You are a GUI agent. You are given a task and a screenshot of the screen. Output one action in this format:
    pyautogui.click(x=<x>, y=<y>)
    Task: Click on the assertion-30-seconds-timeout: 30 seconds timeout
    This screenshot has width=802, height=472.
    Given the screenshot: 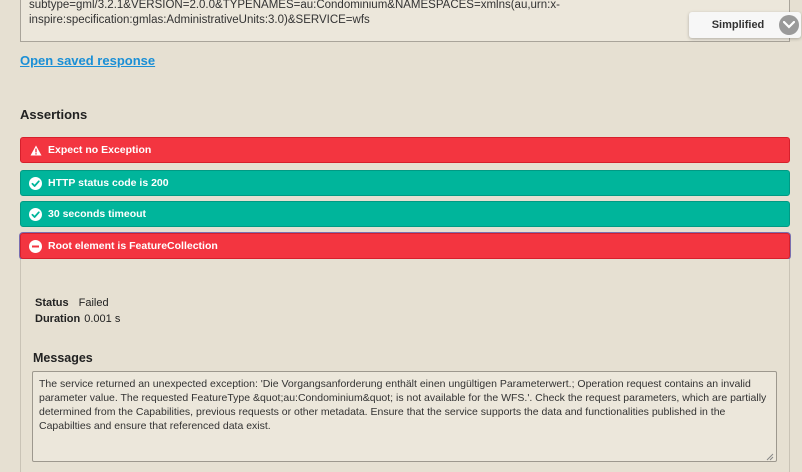 What is the action you would take?
    pyautogui.click(x=405, y=214)
    